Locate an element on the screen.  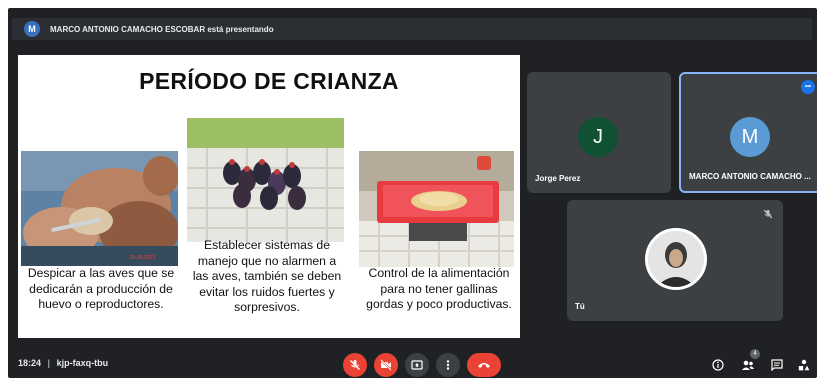
more-options-button is located at coordinates (448, 365).